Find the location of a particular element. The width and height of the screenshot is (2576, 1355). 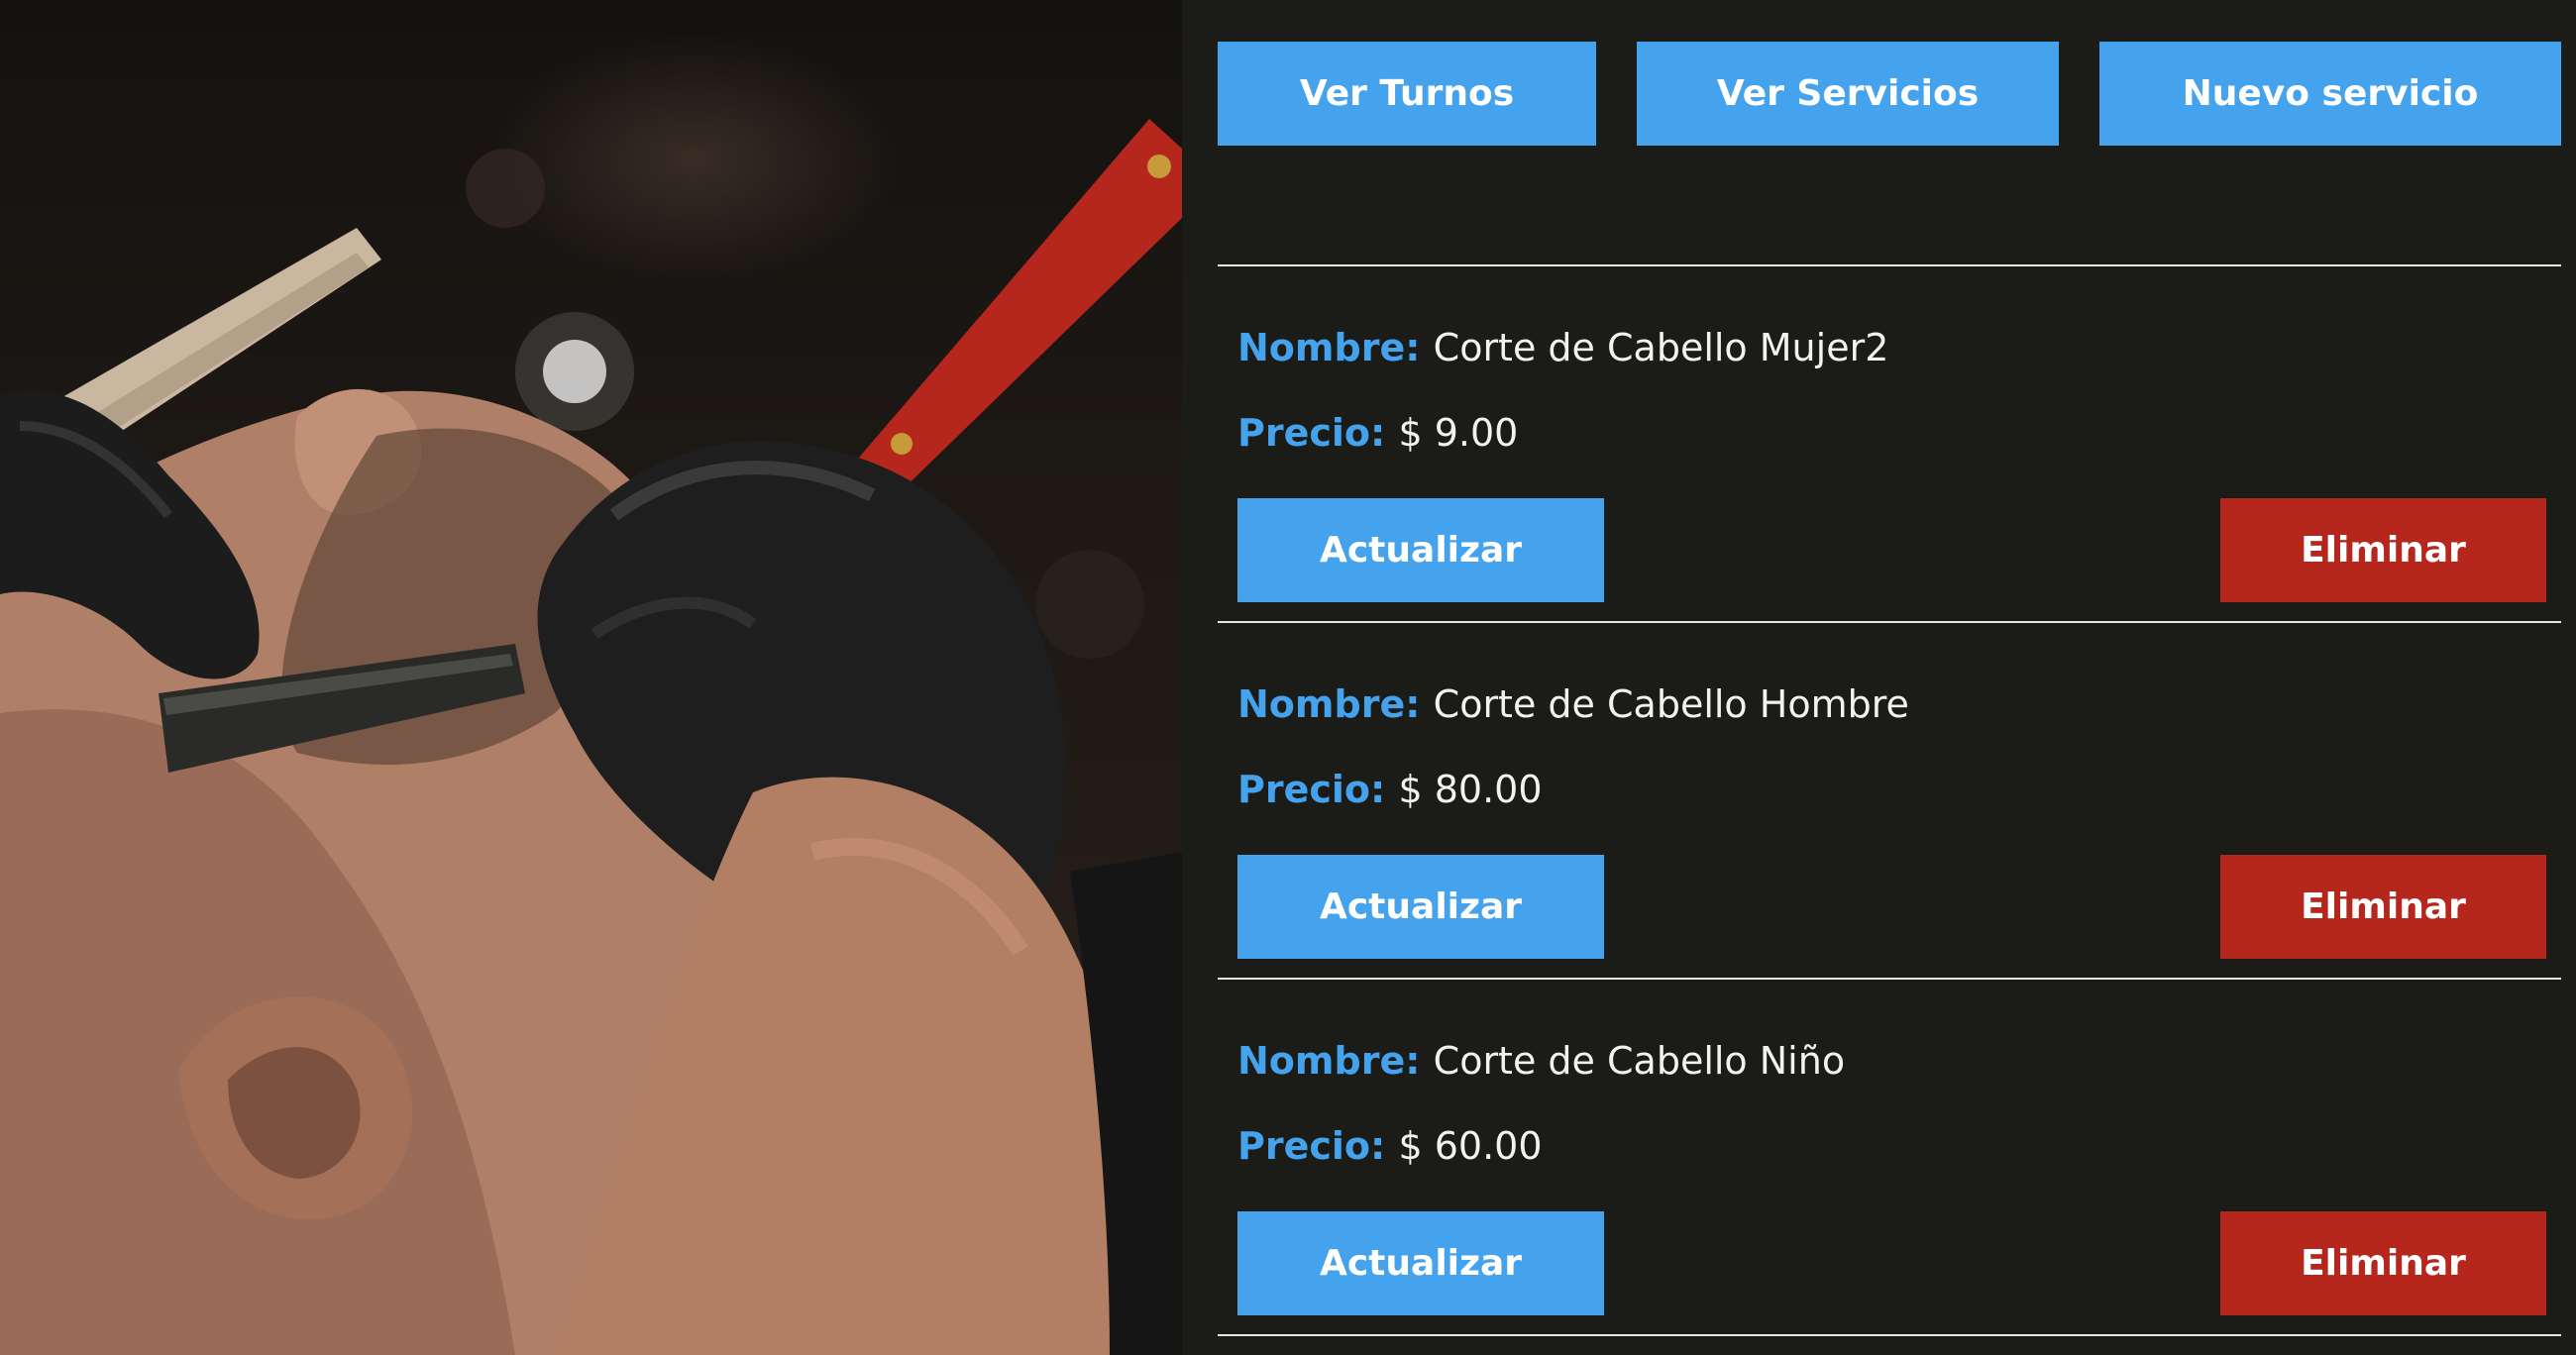

ver-servicios-button: Ver Servicios is located at coordinates (1848, 94).